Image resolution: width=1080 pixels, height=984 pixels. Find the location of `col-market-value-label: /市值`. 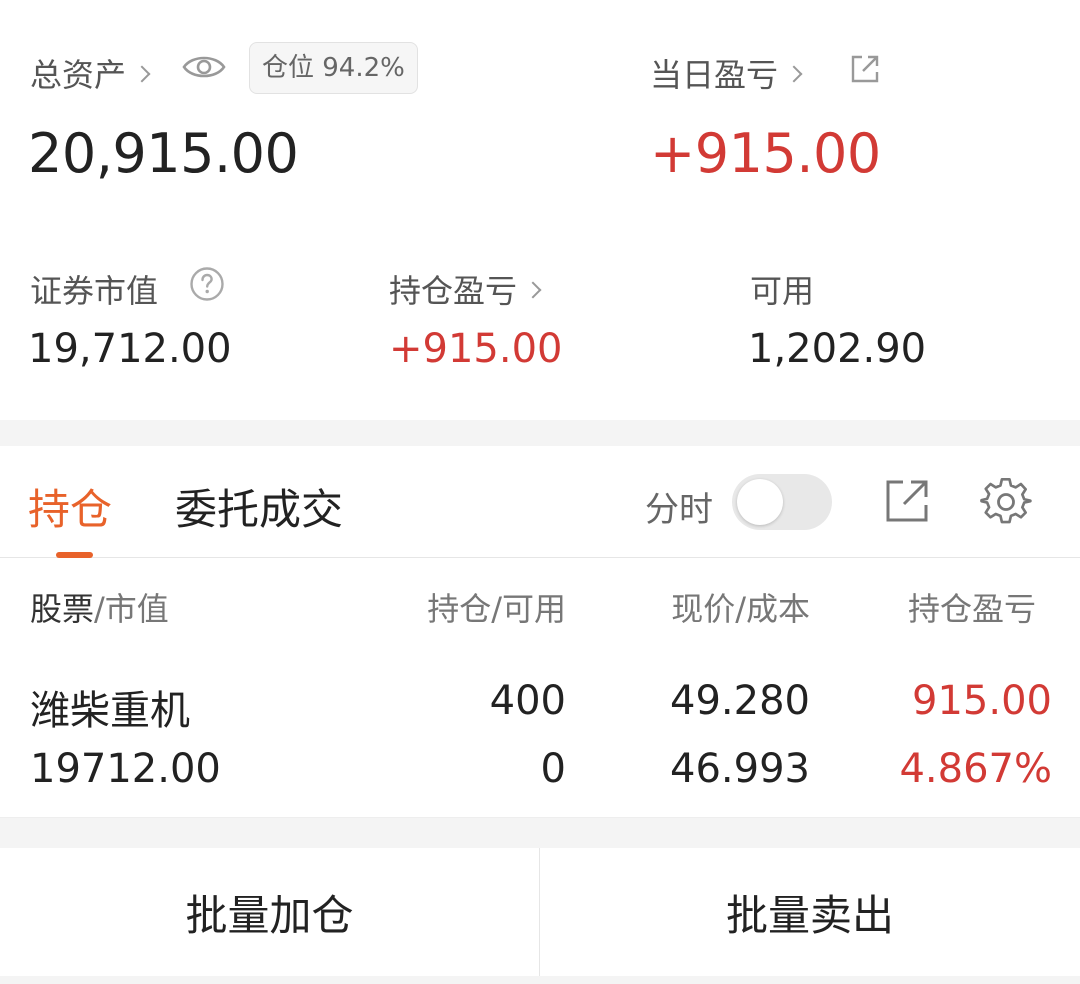

col-market-value-label: /市值 is located at coordinates (131, 609).